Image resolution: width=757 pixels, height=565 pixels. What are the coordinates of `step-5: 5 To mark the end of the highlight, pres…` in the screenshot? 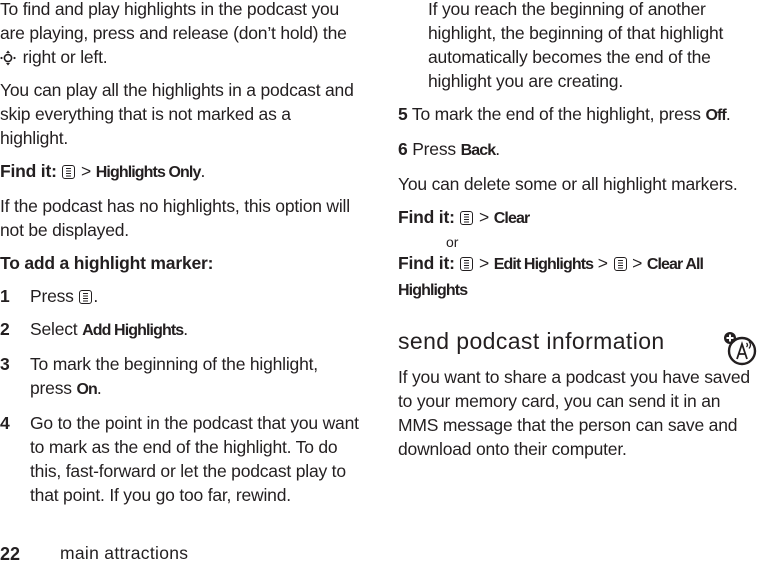 It's located at (577, 115).